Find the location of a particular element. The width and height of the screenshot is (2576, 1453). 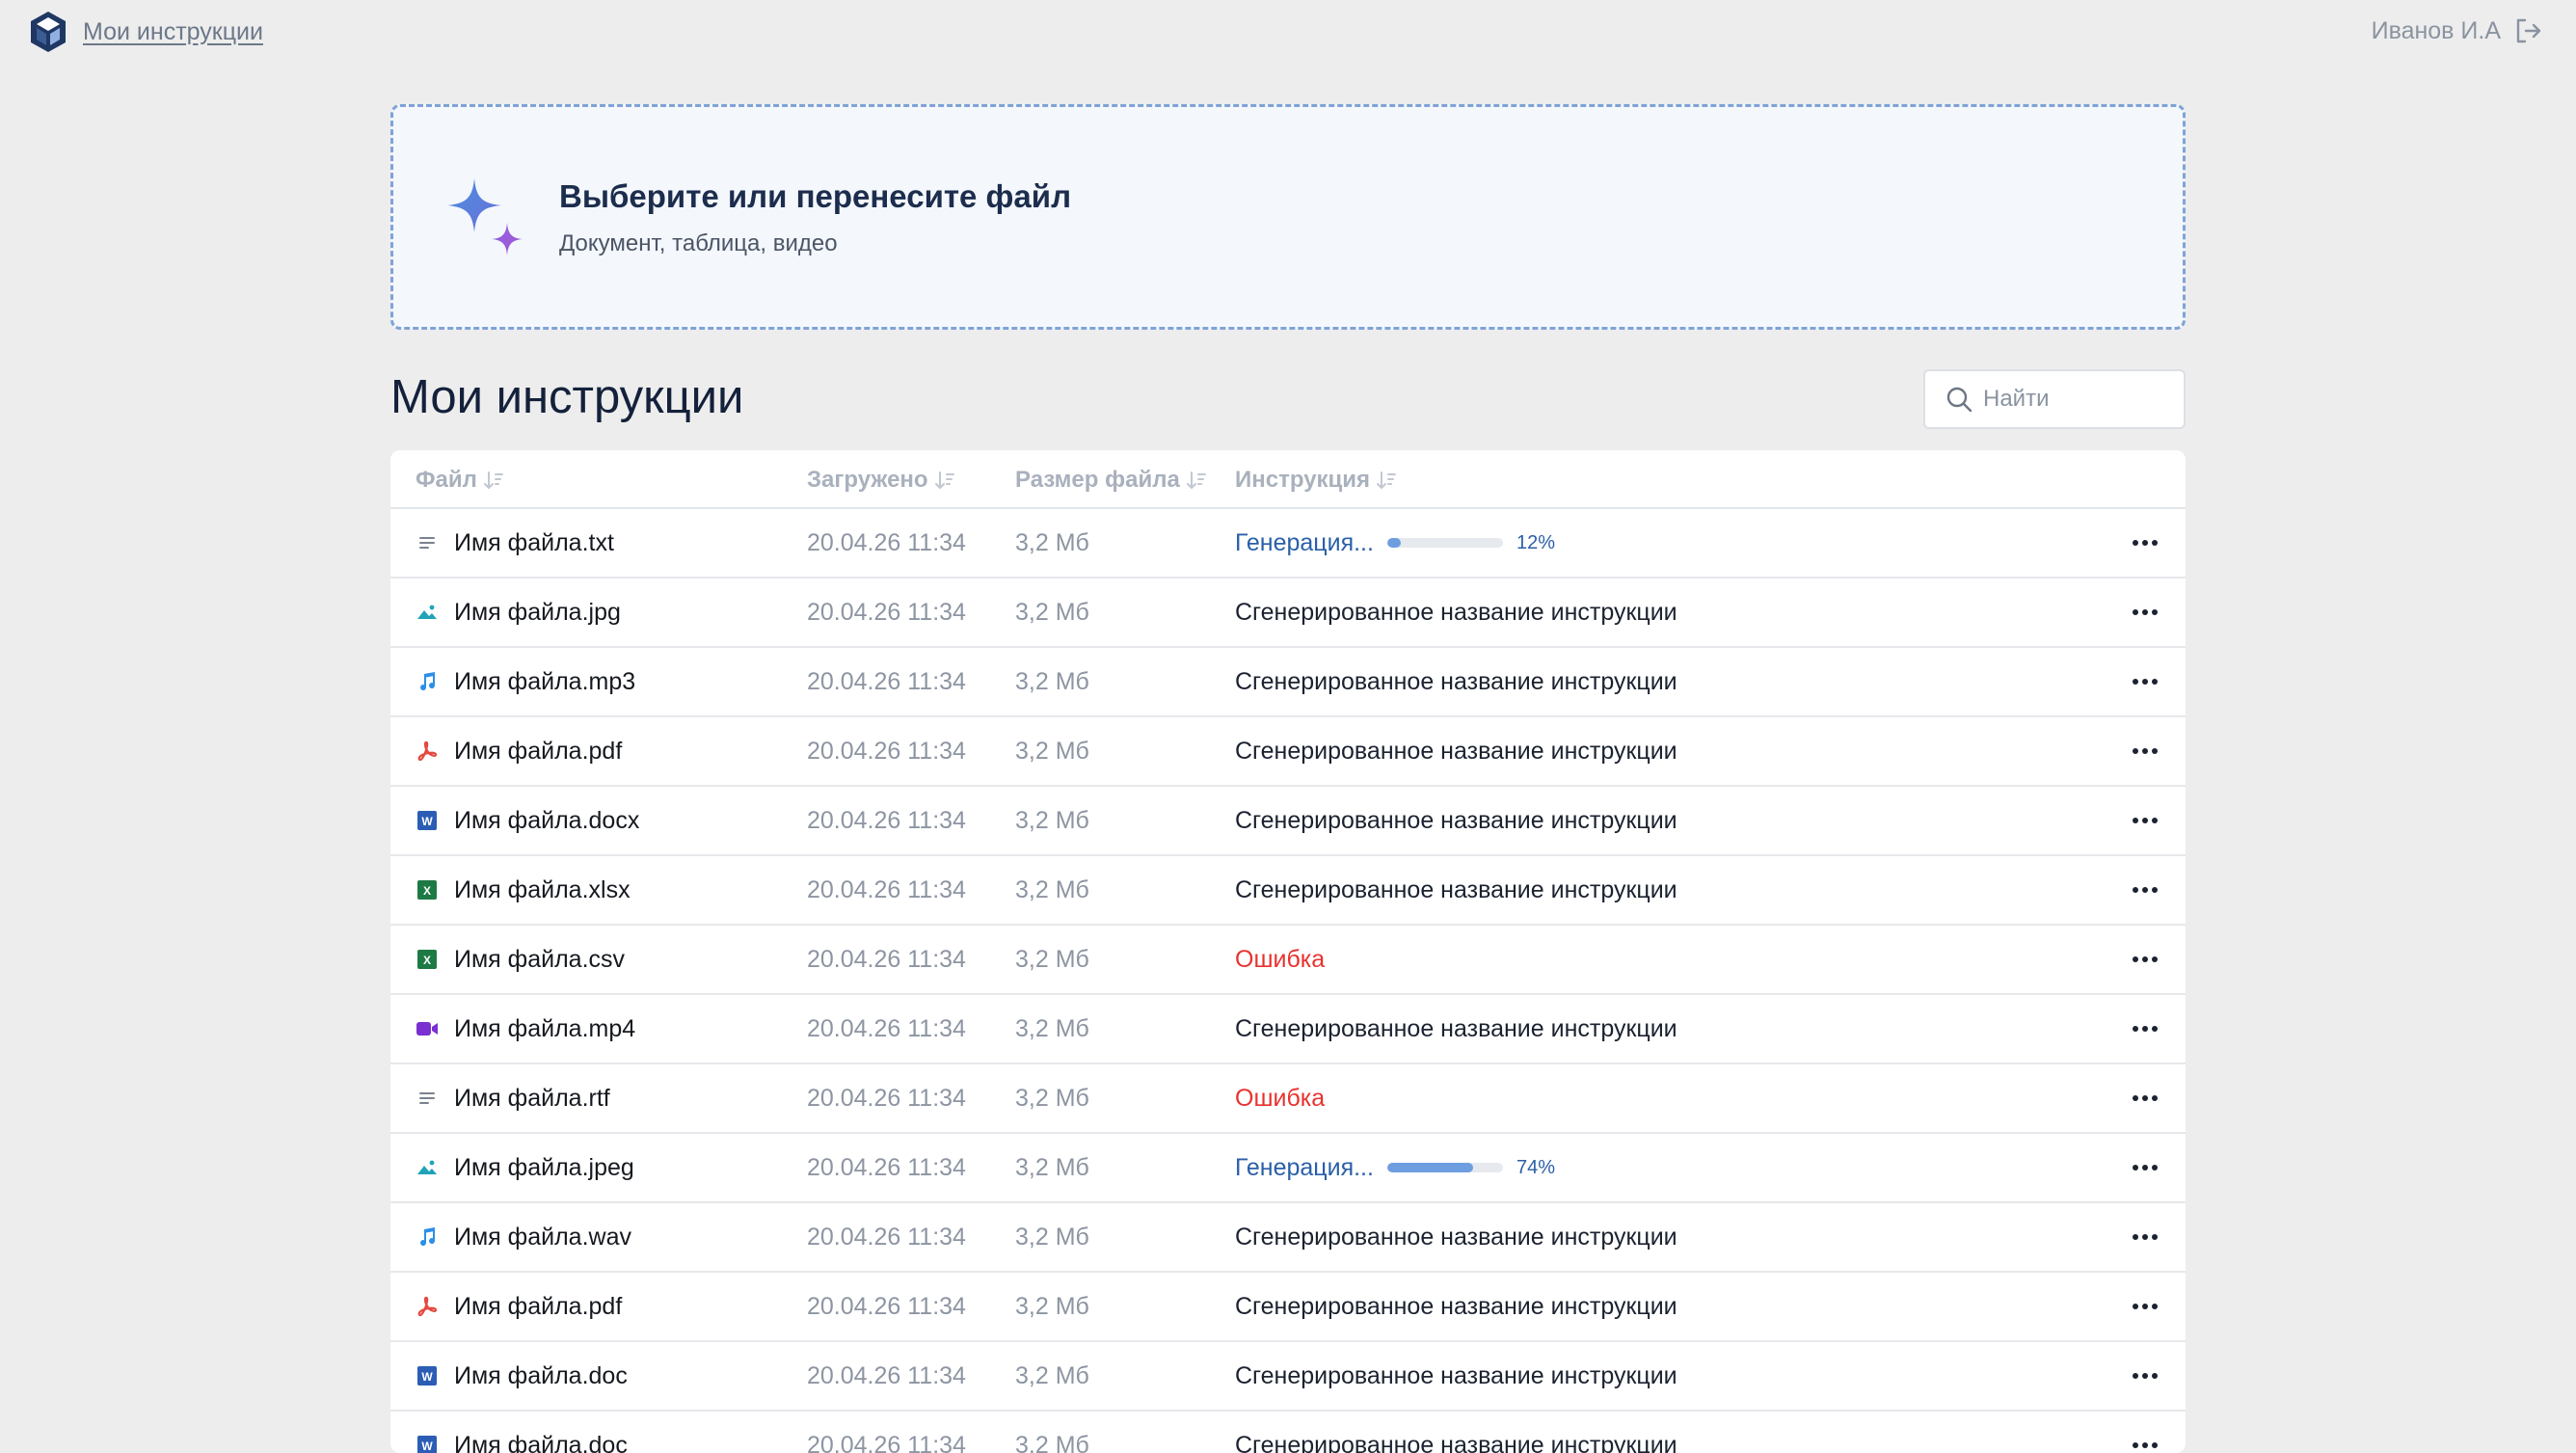

instruction-cell: Генерация... 74% is located at coordinates (1395, 1167).